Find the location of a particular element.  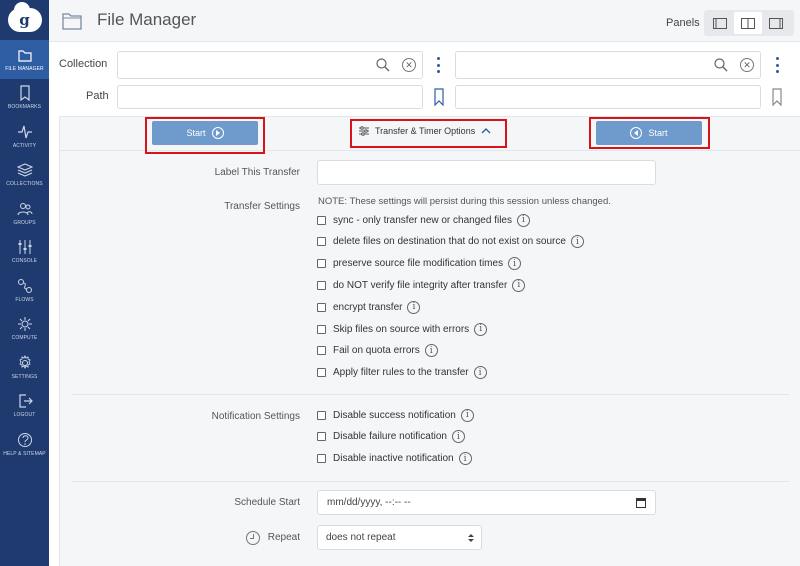

sidebar-item-label: COLLECTIONS is located at coordinates (24, 184).